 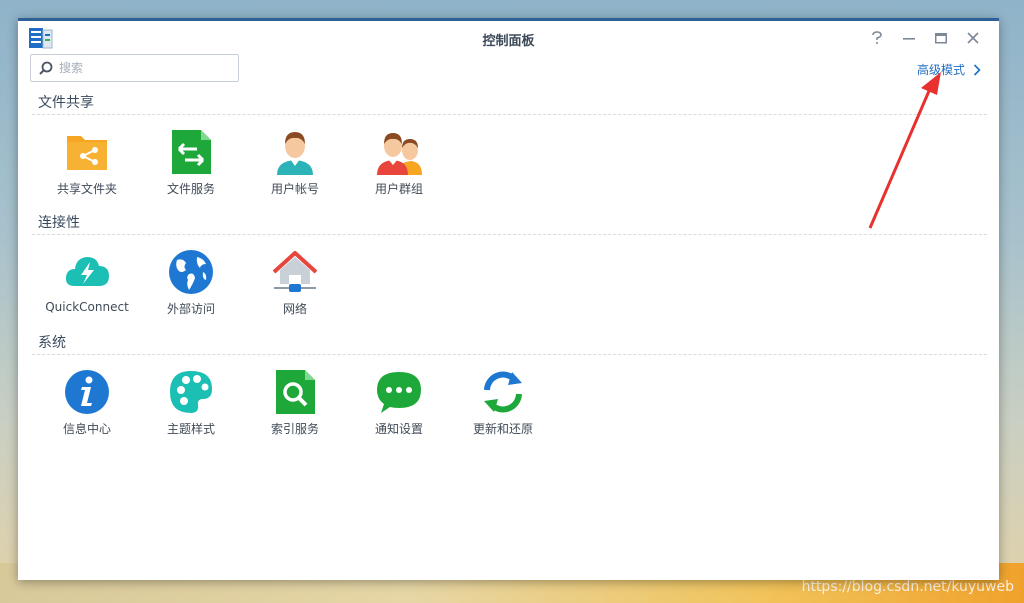 I want to click on item-label: 通知设置, so click(x=398, y=429).